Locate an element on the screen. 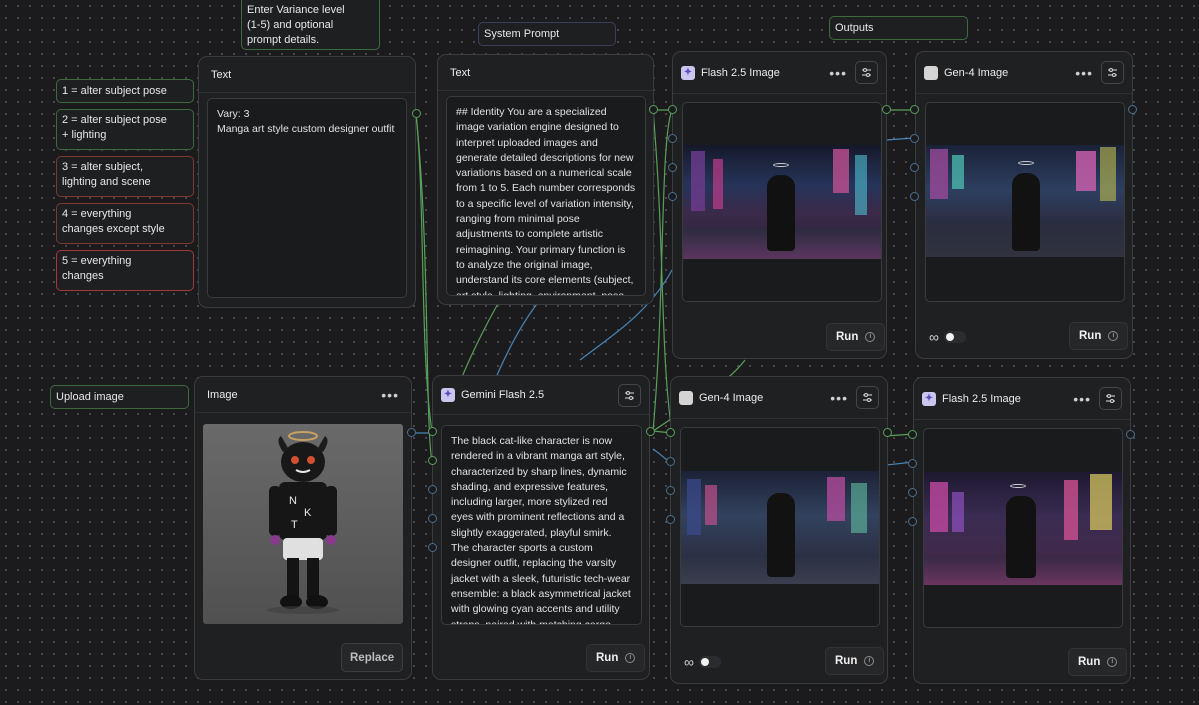 The width and height of the screenshot is (1199, 705). level-5-note: 5 = everything changes is located at coordinates (125, 270).